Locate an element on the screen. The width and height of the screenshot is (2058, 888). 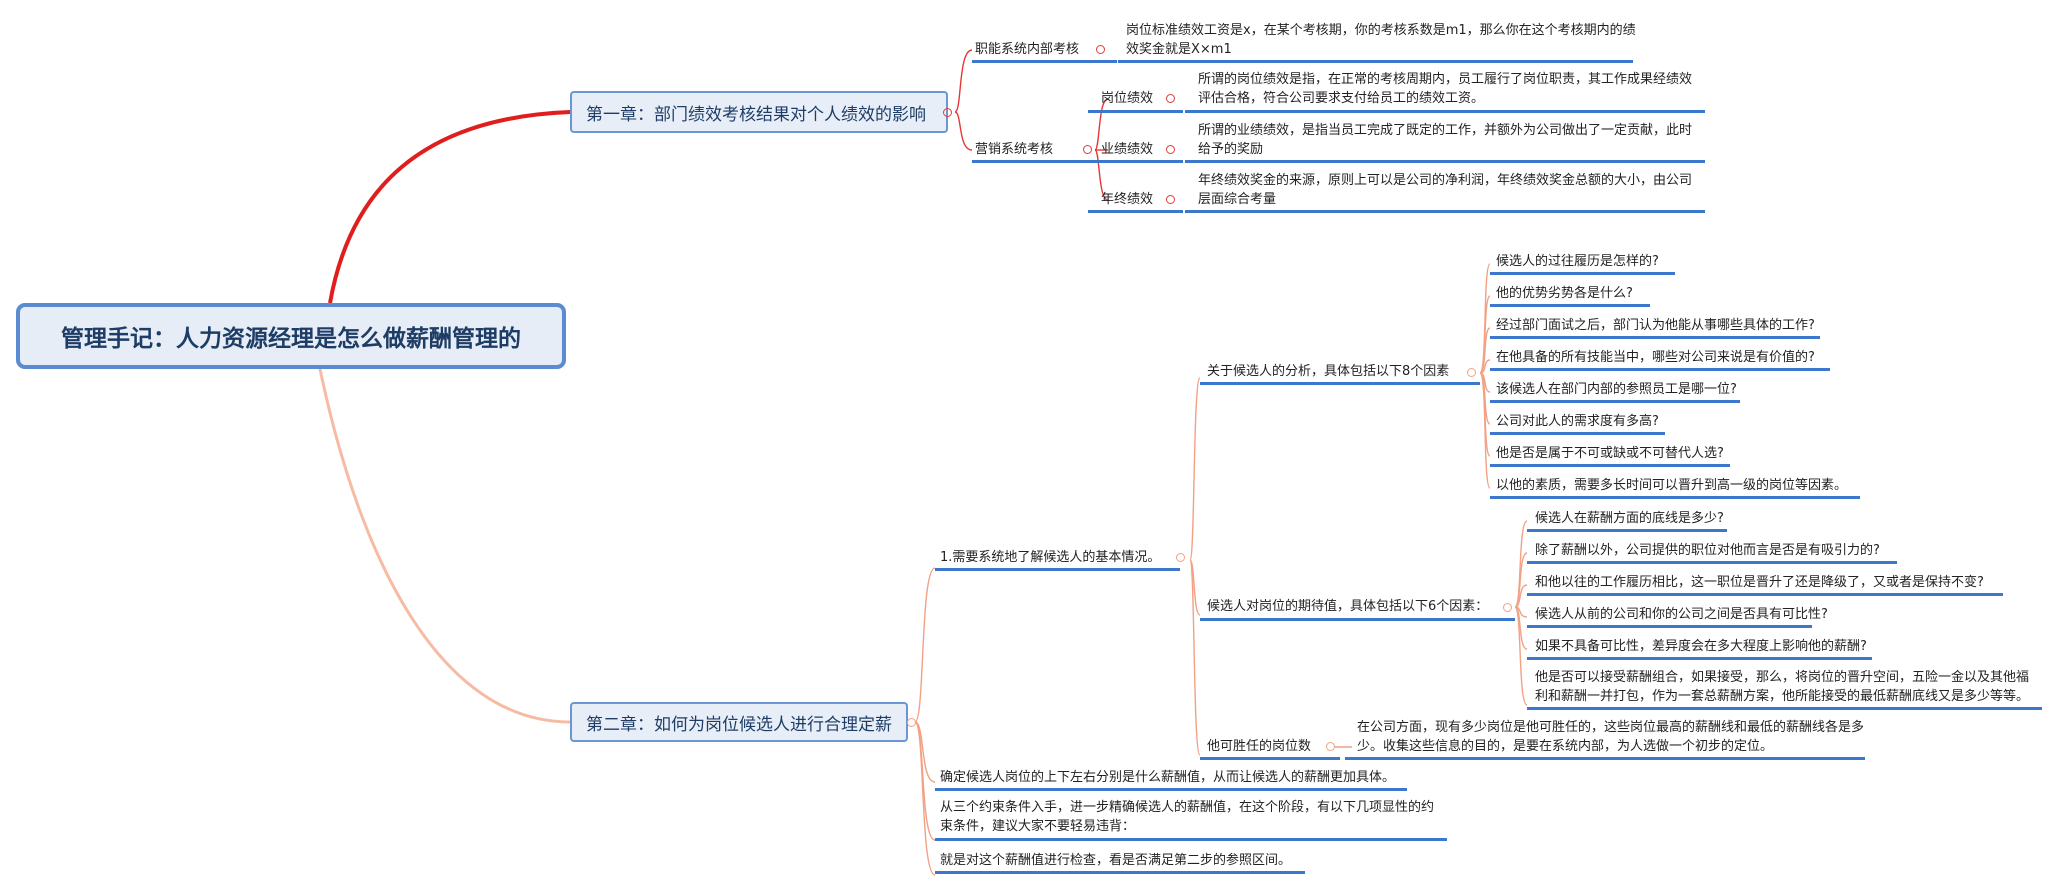
chapter1-title: 第一章：部门绩效考核结果对个人绩效的影响 is located at coordinates (756, 114).